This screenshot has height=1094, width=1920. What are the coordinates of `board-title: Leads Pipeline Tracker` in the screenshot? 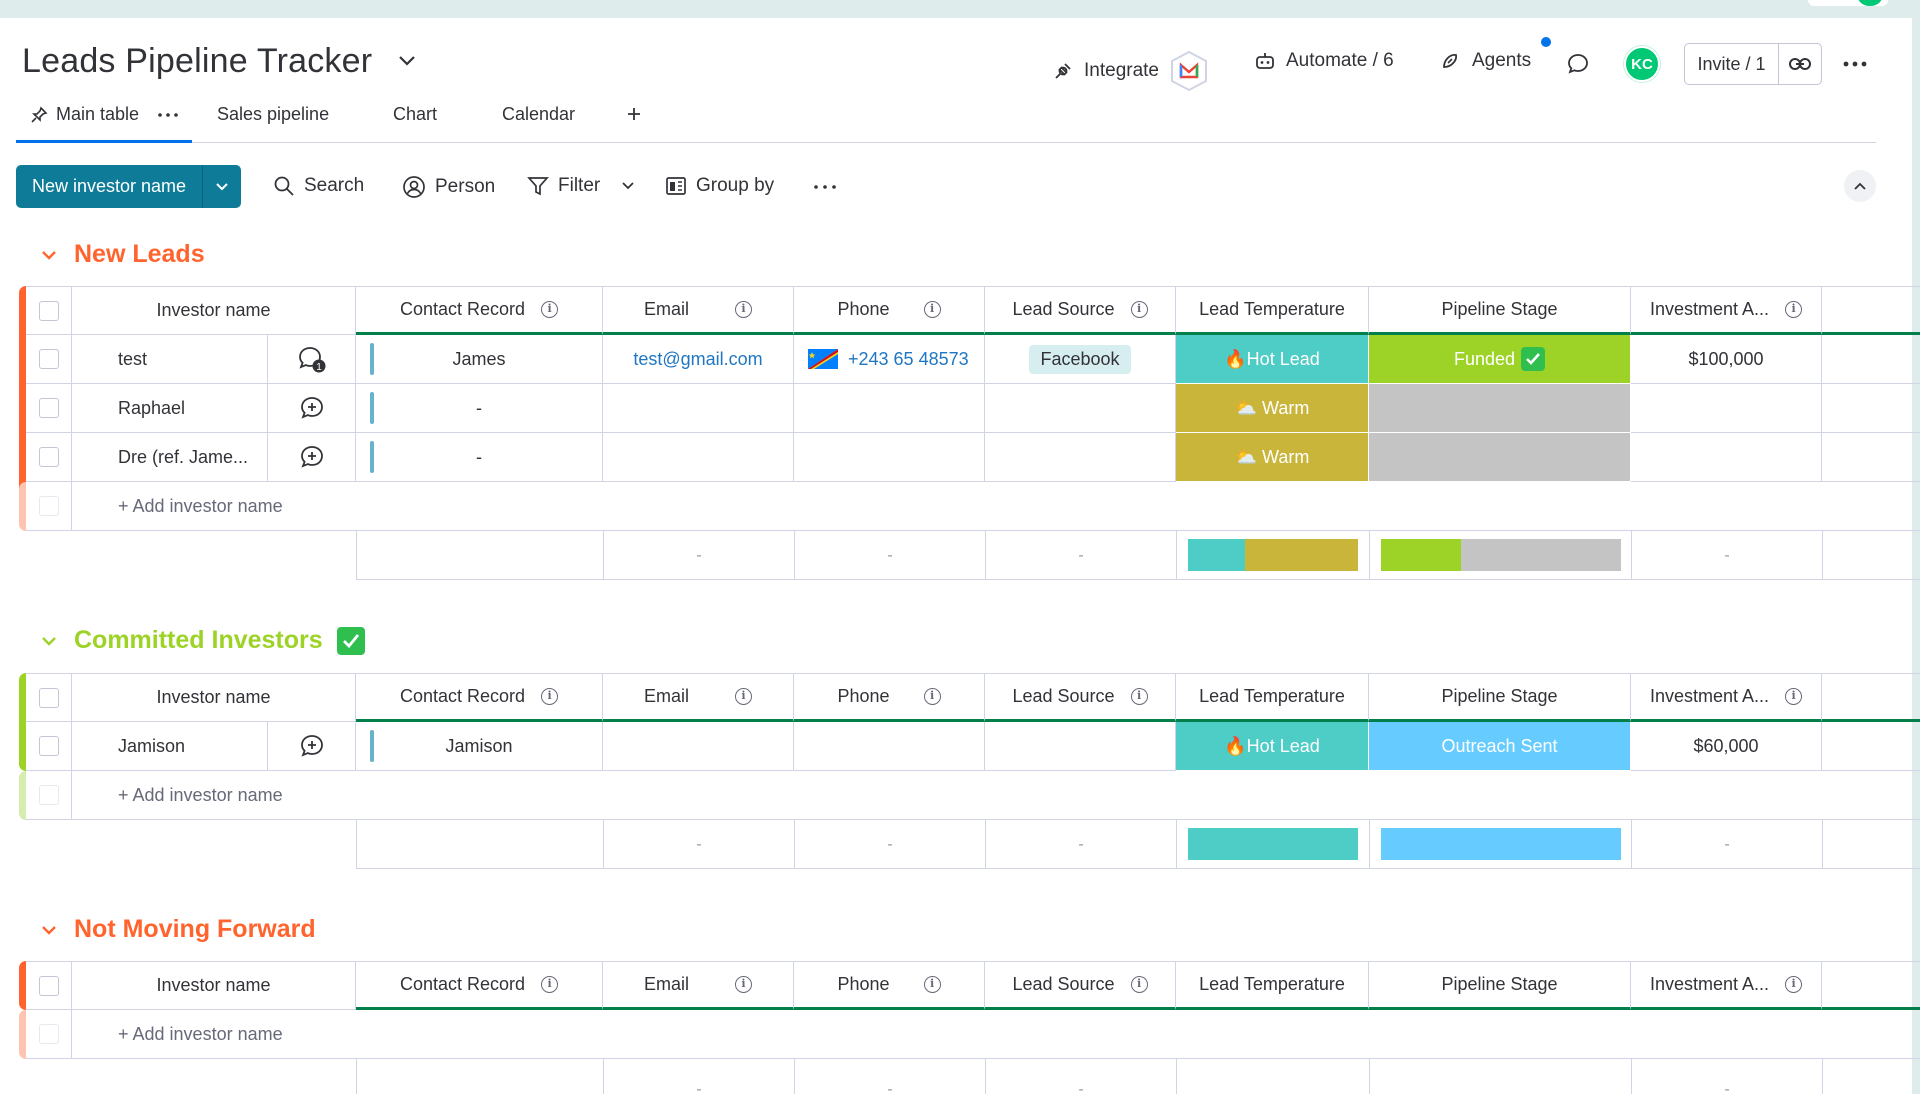 It's located at (197, 61).